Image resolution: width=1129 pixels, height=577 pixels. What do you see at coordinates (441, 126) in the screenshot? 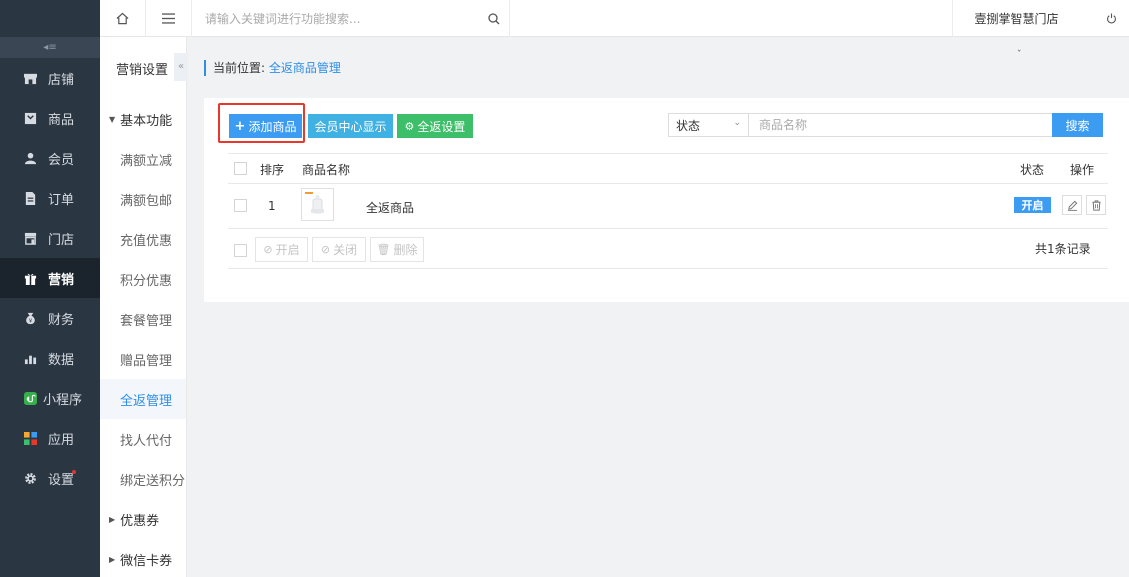
I see `settings-label: 全返设置` at bounding box center [441, 126].